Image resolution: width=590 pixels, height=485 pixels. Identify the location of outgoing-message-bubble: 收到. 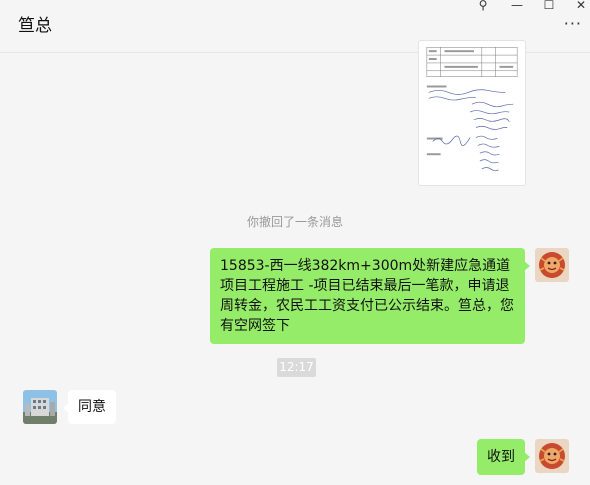
(503, 457).